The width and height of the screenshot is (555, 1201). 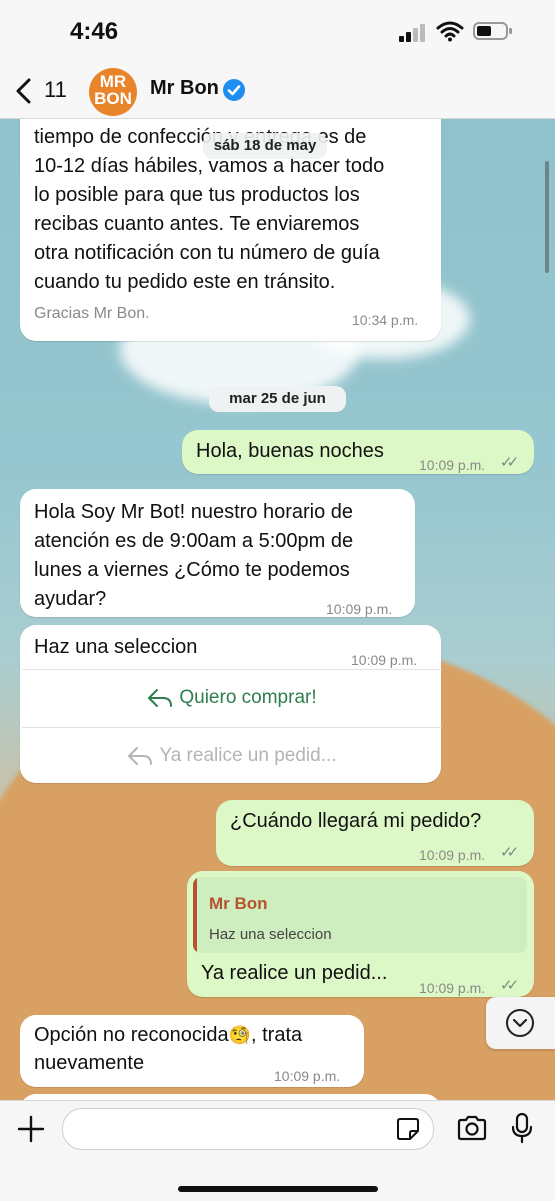 What do you see at coordinates (270, 934) in the screenshot?
I see `quote-text: Haz una seleccion` at bounding box center [270, 934].